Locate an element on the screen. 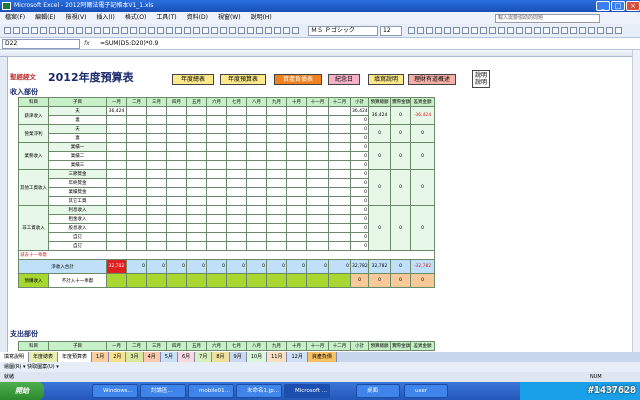 The width and height of the screenshot is (640, 400). sheet-tab-8: 6月 is located at coordinates (186, 357).